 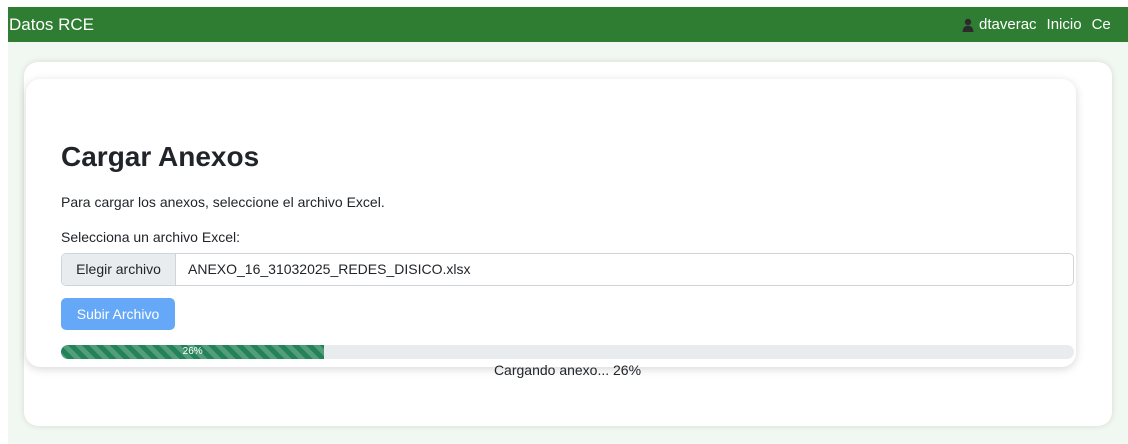 I want to click on file-input-label: Selecciona un archivo Excel:, so click(x=150, y=237).